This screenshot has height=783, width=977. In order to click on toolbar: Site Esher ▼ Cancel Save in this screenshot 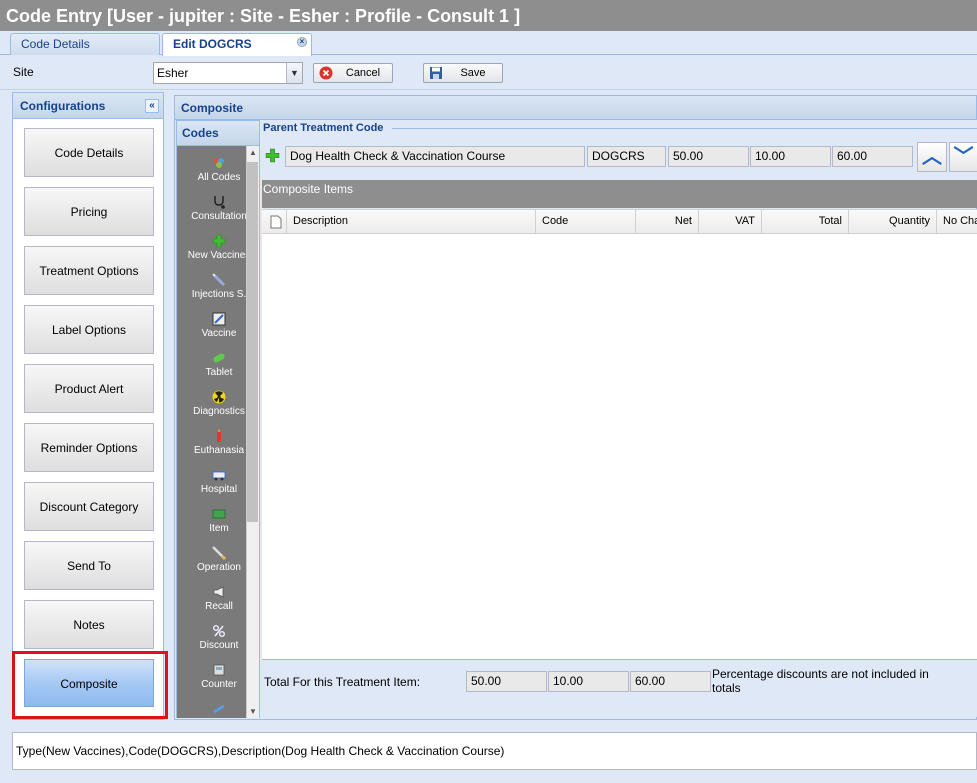, I will do `click(488, 73)`.